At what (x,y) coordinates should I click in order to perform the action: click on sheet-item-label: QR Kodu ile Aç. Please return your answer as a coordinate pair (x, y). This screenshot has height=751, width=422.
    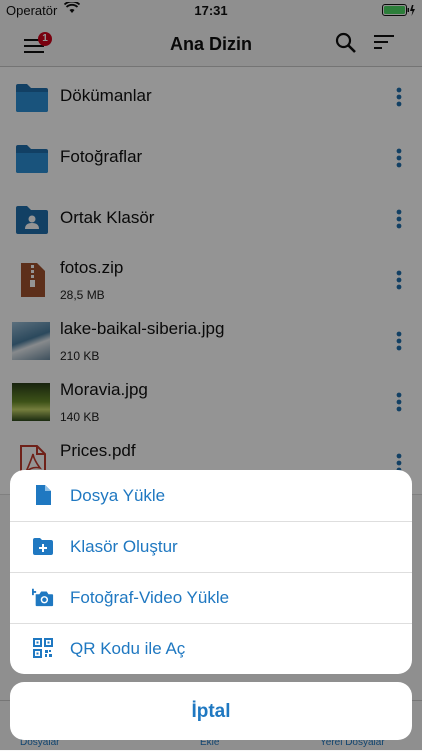
    Looking at the image, I should click on (128, 648).